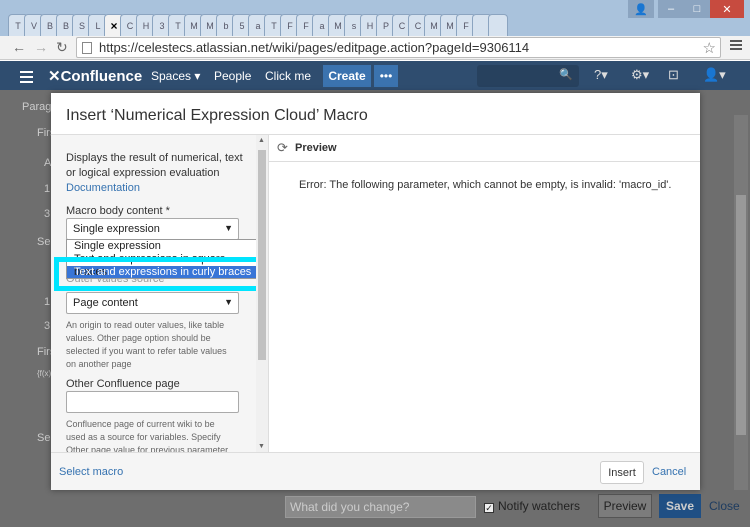 Image resolution: width=750 pixels, height=527 pixels. I want to click on notify-label: Notify watchers, so click(539, 506).